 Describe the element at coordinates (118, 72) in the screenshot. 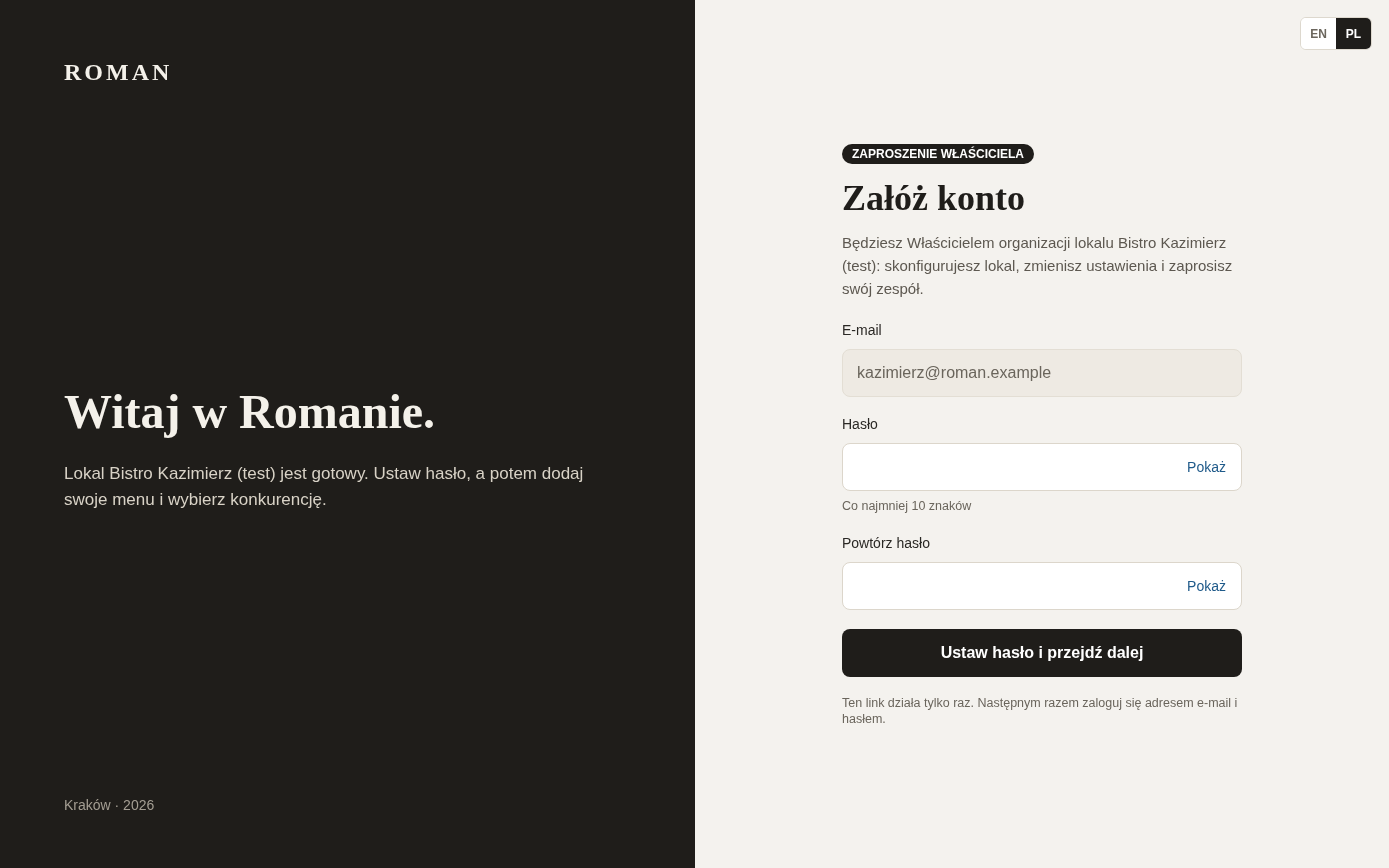

I see `logo: ROMAN` at that location.